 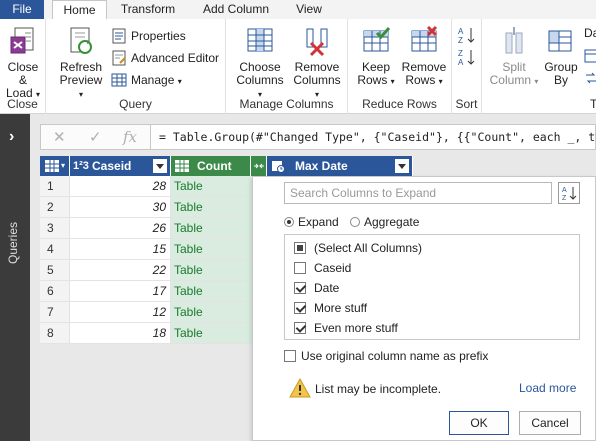 What do you see at coordinates (316, 288) in the screenshot?
I see `column-option: Date` at bounding box center [316, 288].